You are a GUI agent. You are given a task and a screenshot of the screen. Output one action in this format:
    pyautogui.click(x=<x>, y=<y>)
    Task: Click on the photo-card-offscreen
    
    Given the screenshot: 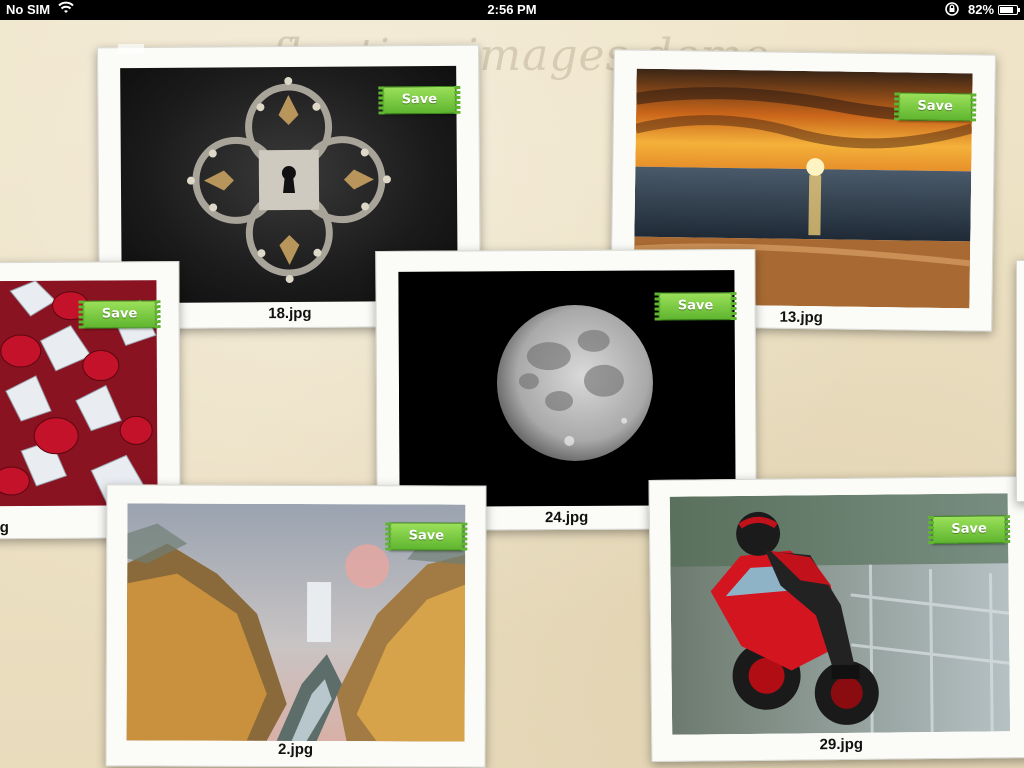 What is the action you would take?
    pyautogui.click(x=1020, y=381)
    